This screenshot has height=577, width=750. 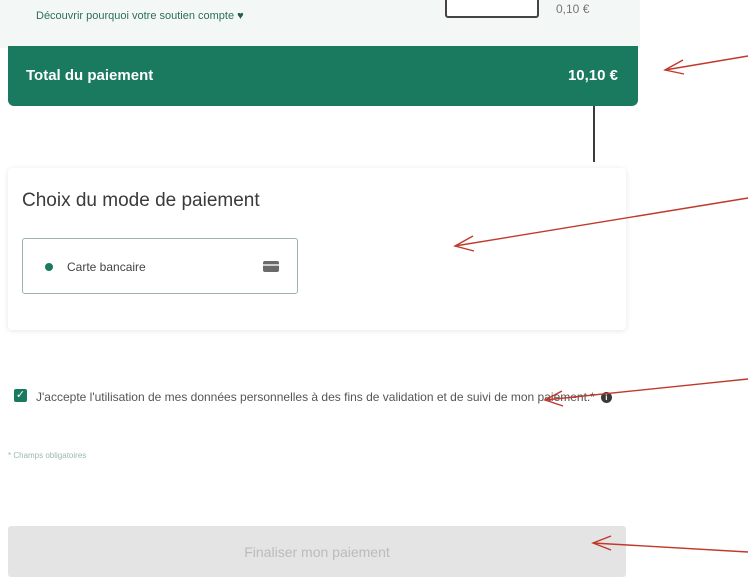 I want to click on annotation-arrow-method, so click(x=601, y=222).